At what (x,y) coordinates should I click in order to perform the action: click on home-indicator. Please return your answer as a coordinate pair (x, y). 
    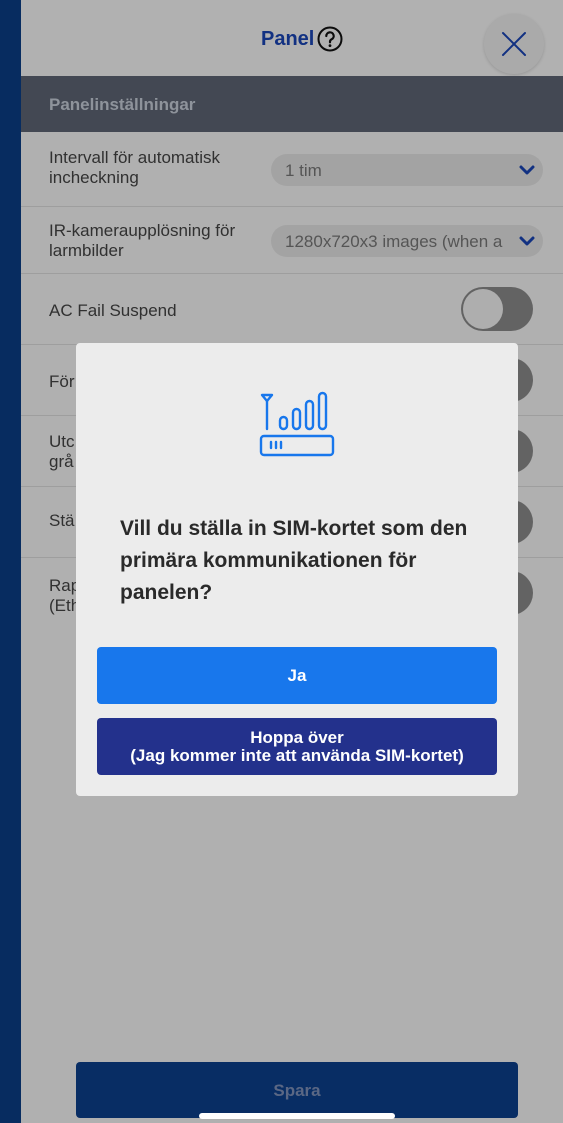
    Looking at the image, I should click on (297, 1116).